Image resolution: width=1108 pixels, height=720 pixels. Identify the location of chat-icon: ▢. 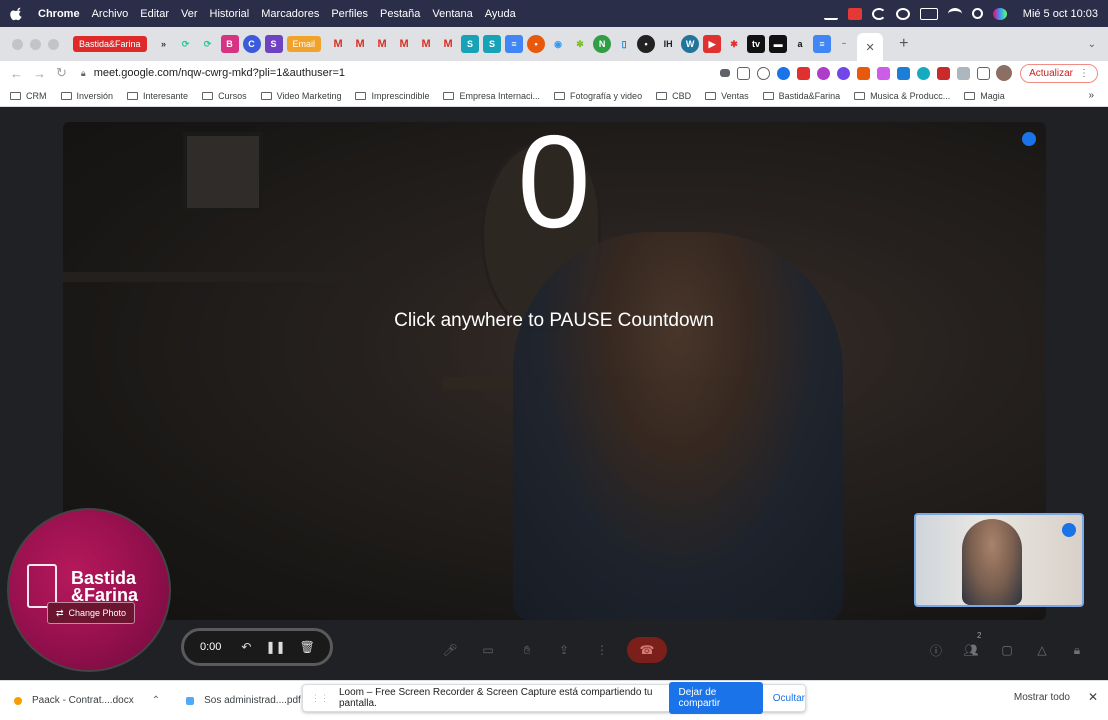
(1007, 650).